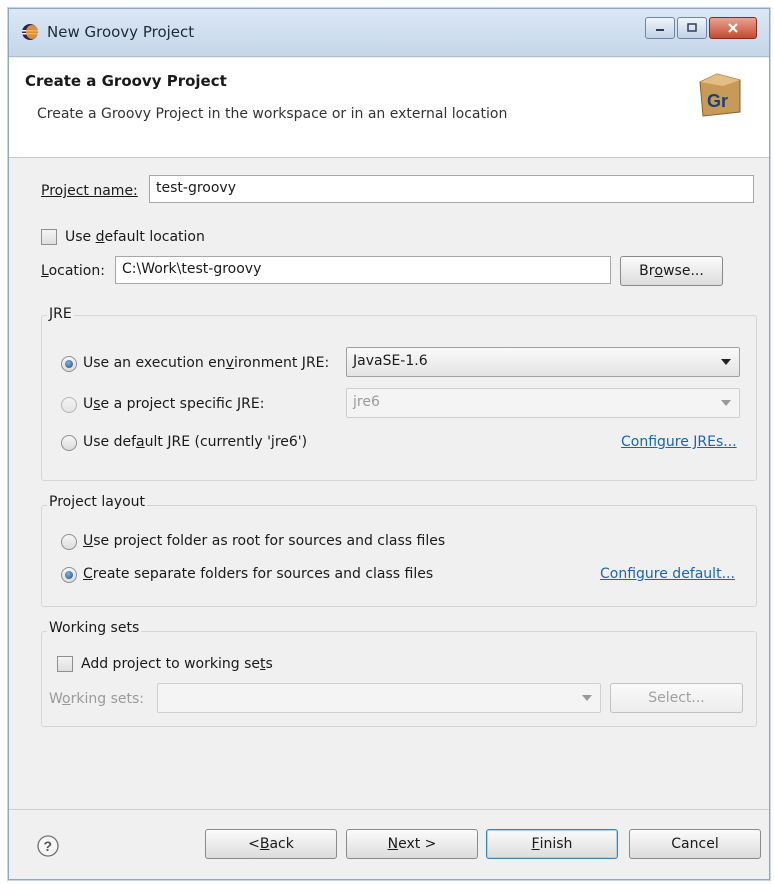 The image size is (774, 884). I want to click on close-icon, so click(733, 28).